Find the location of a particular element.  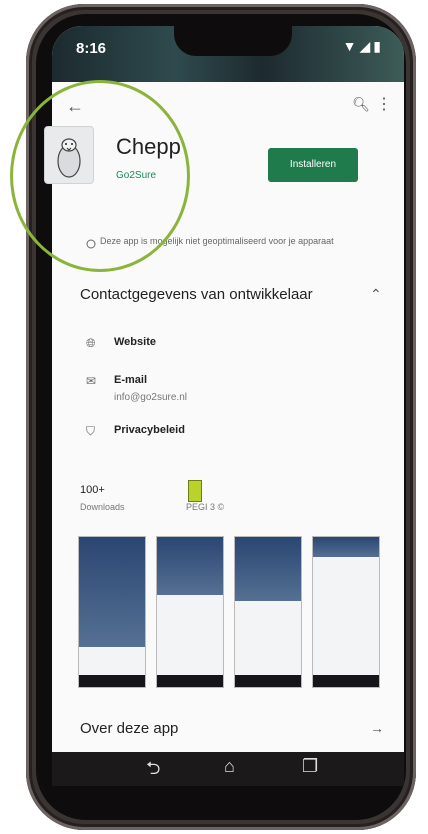

status-icons: ▼◢▮ is located at coordinates (363, 46).